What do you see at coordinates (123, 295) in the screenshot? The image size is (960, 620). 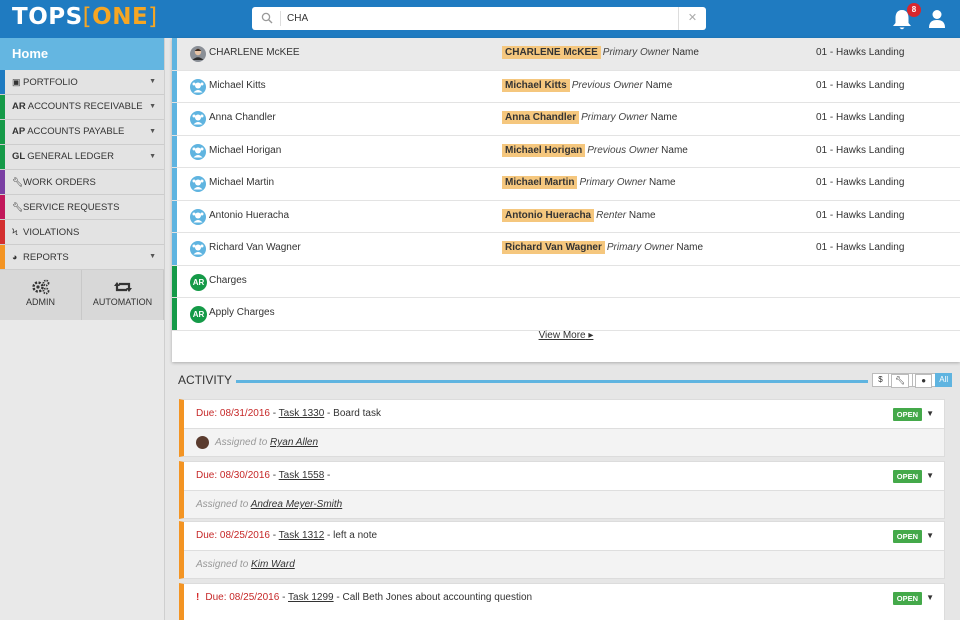 I see `automation-tile: AUTOMATION` at bounding box center [123, 295].